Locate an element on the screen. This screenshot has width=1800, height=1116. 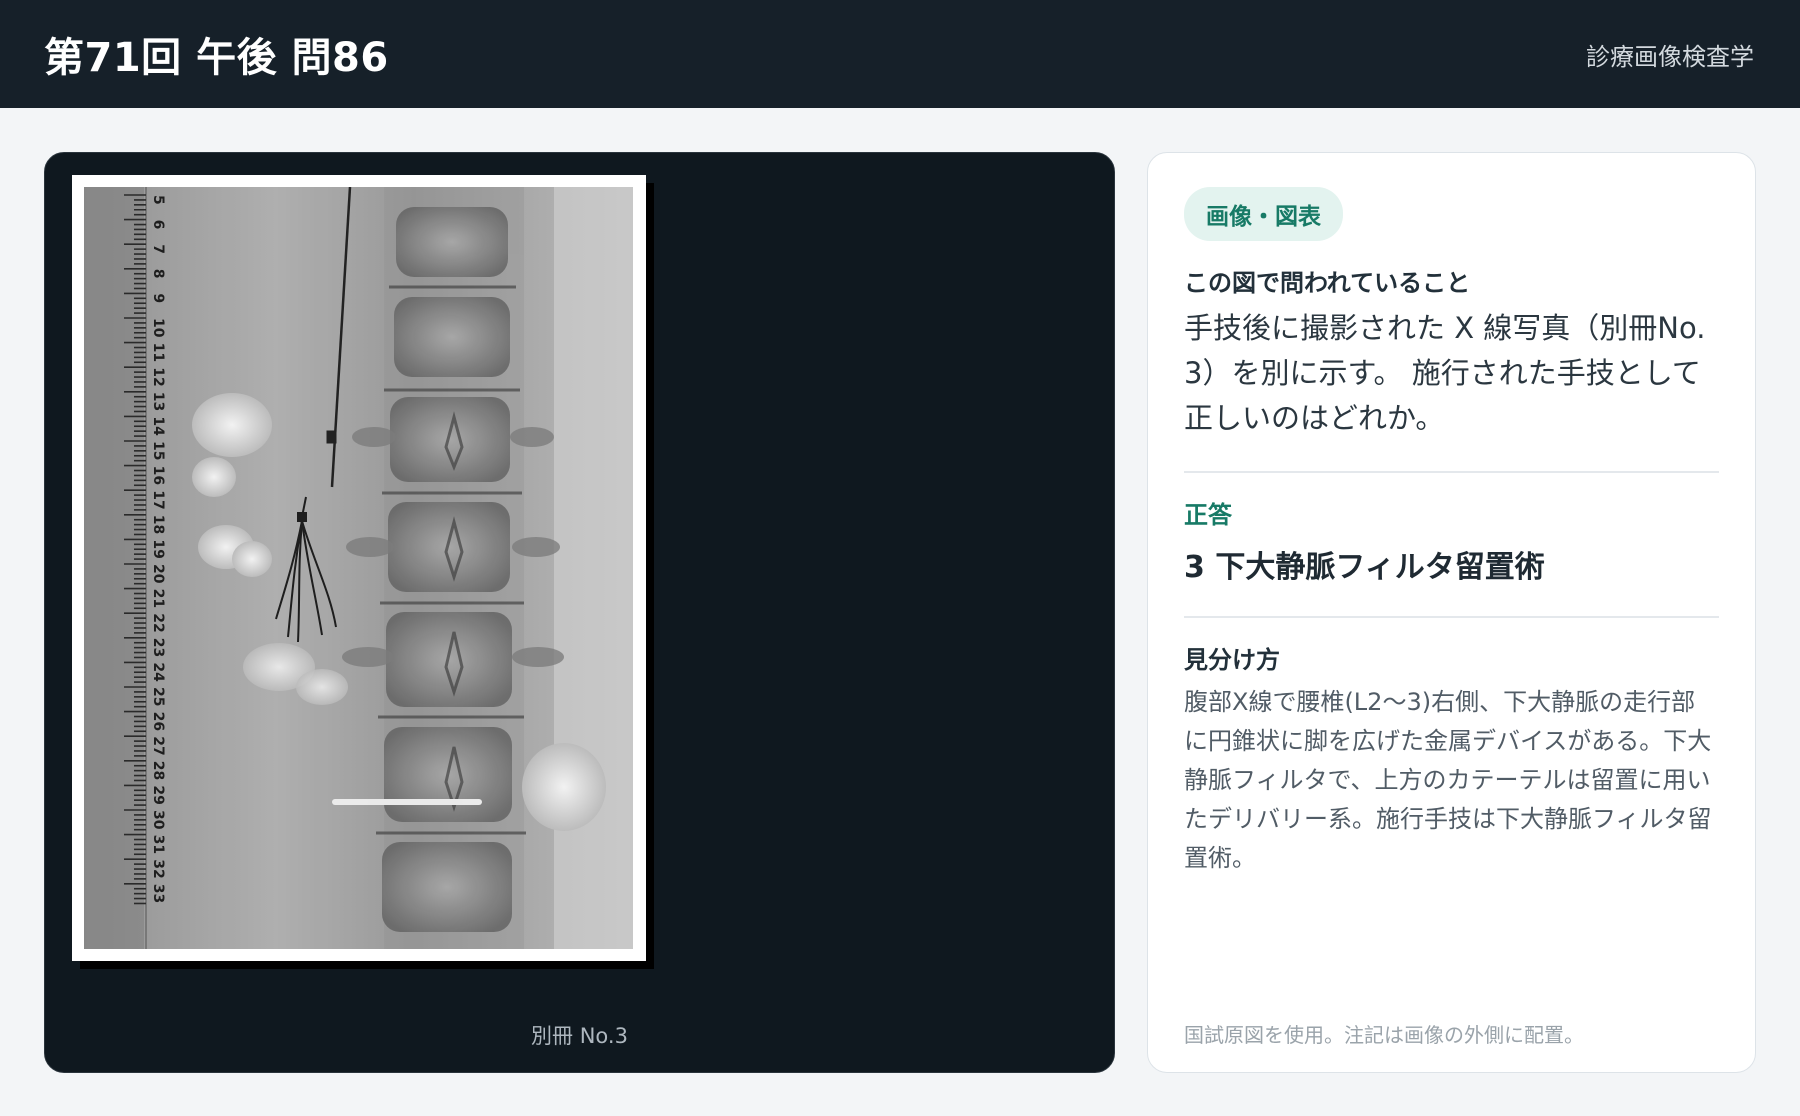
ruler-number: 25 is located at coordinates (158, 696).